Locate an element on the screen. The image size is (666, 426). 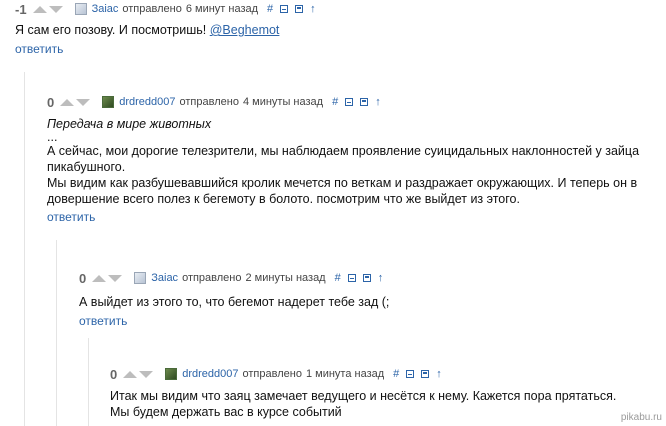
comment-header: -1 Заiac отправлено 6 минут назад # ↑ is located at coordinates (335, 9).